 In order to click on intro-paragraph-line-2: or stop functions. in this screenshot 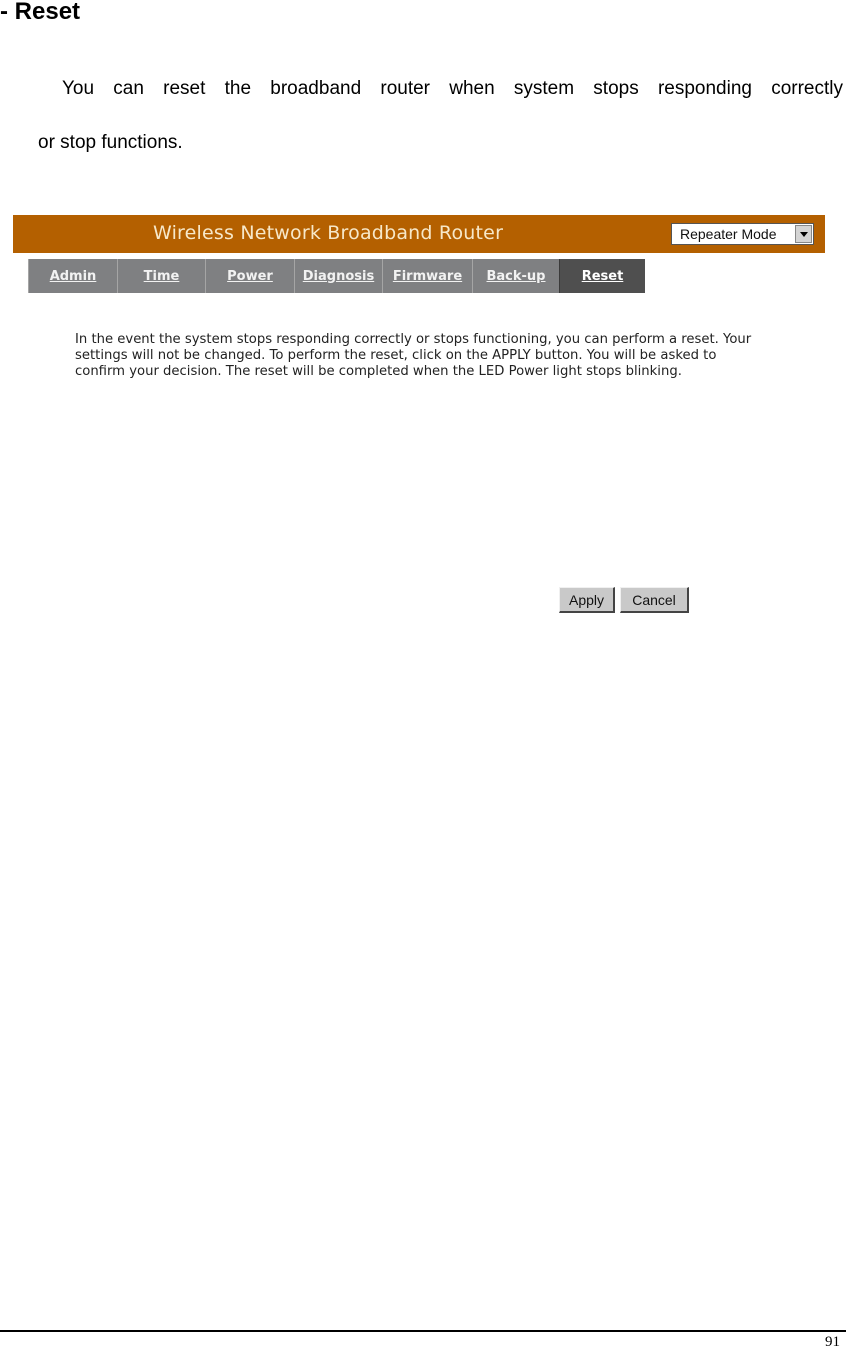, I will do `click(110, 142)`.